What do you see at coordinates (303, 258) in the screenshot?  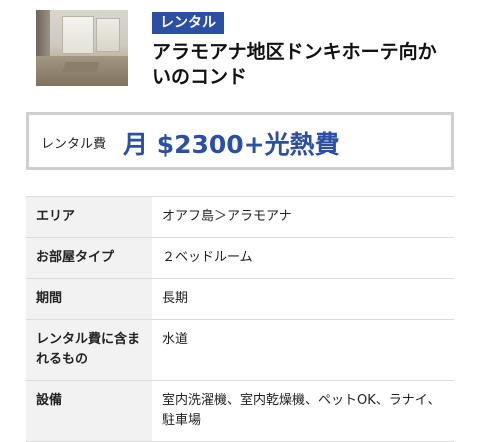 I see `detail-value-room-type: ２ベッドルーム` at bounding box center [303, 258].